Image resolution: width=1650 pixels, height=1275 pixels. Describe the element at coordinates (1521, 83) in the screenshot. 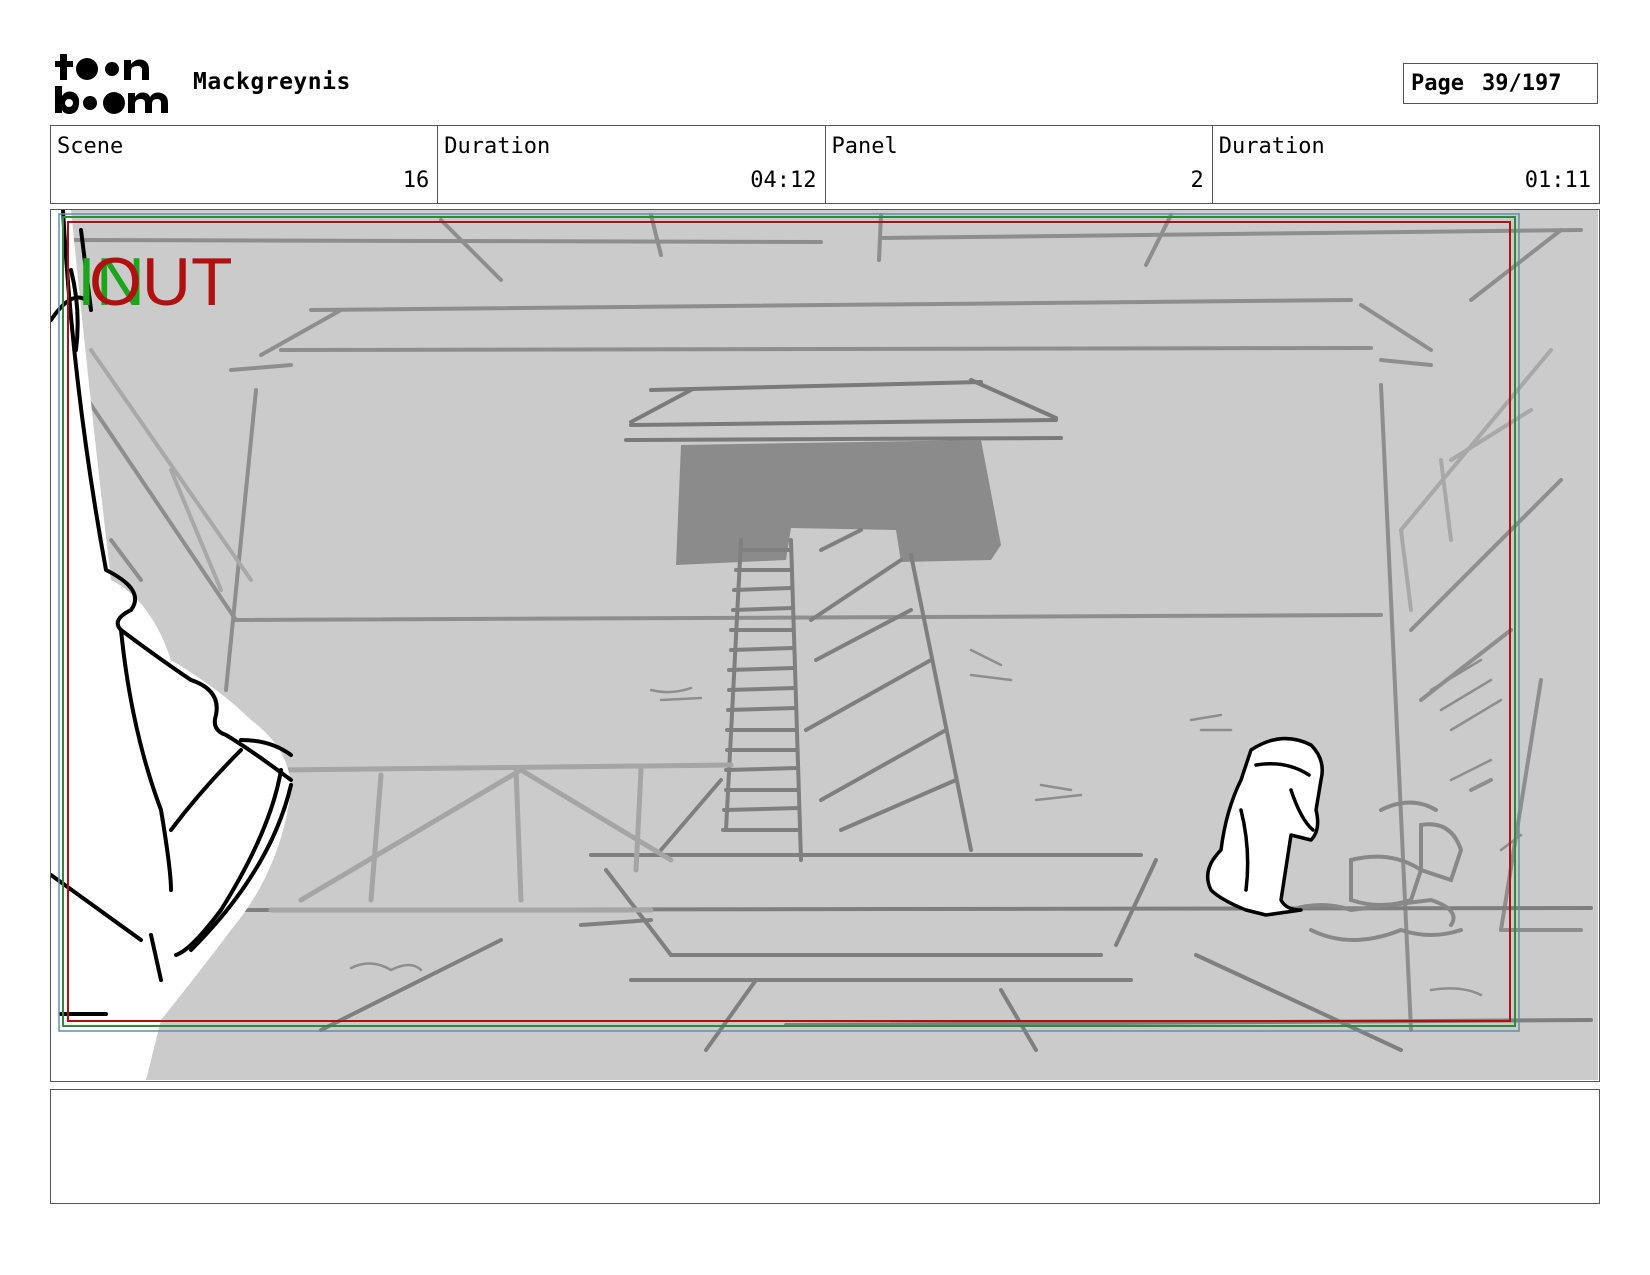

I see `page-number: 39/197` at that location.